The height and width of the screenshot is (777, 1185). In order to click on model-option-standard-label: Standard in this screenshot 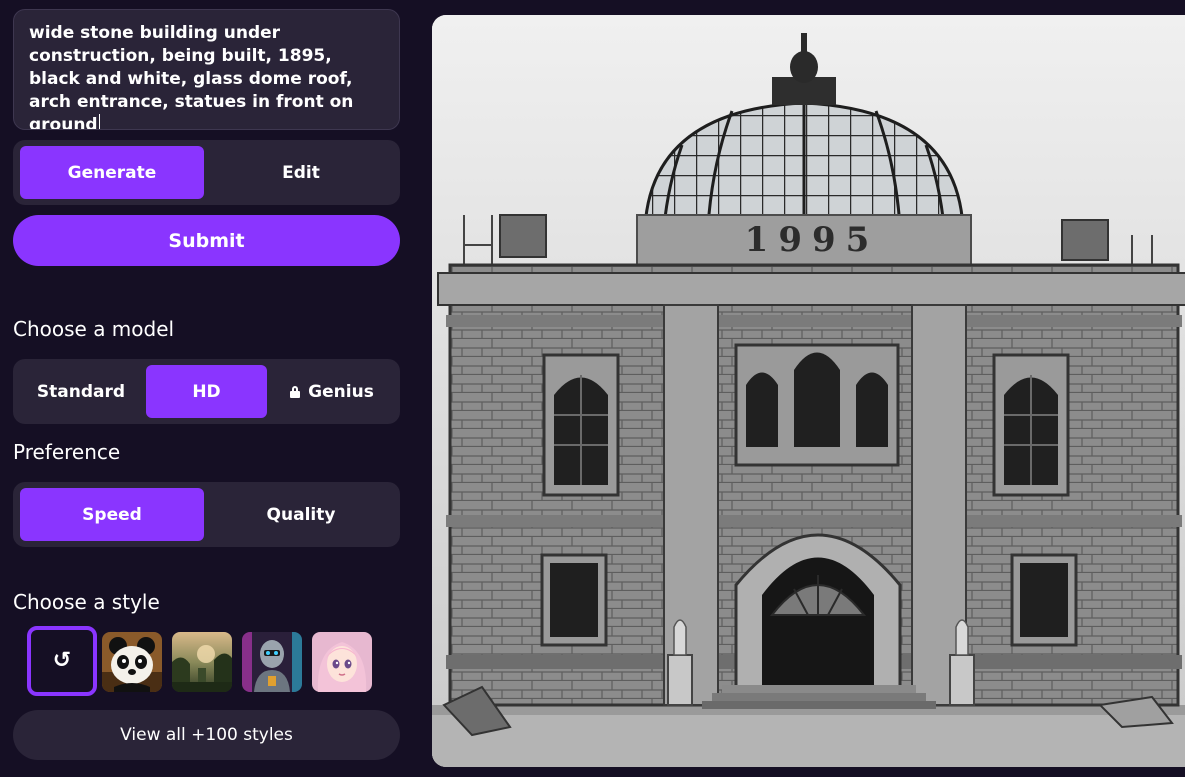, I will do `click(81, 391)`.